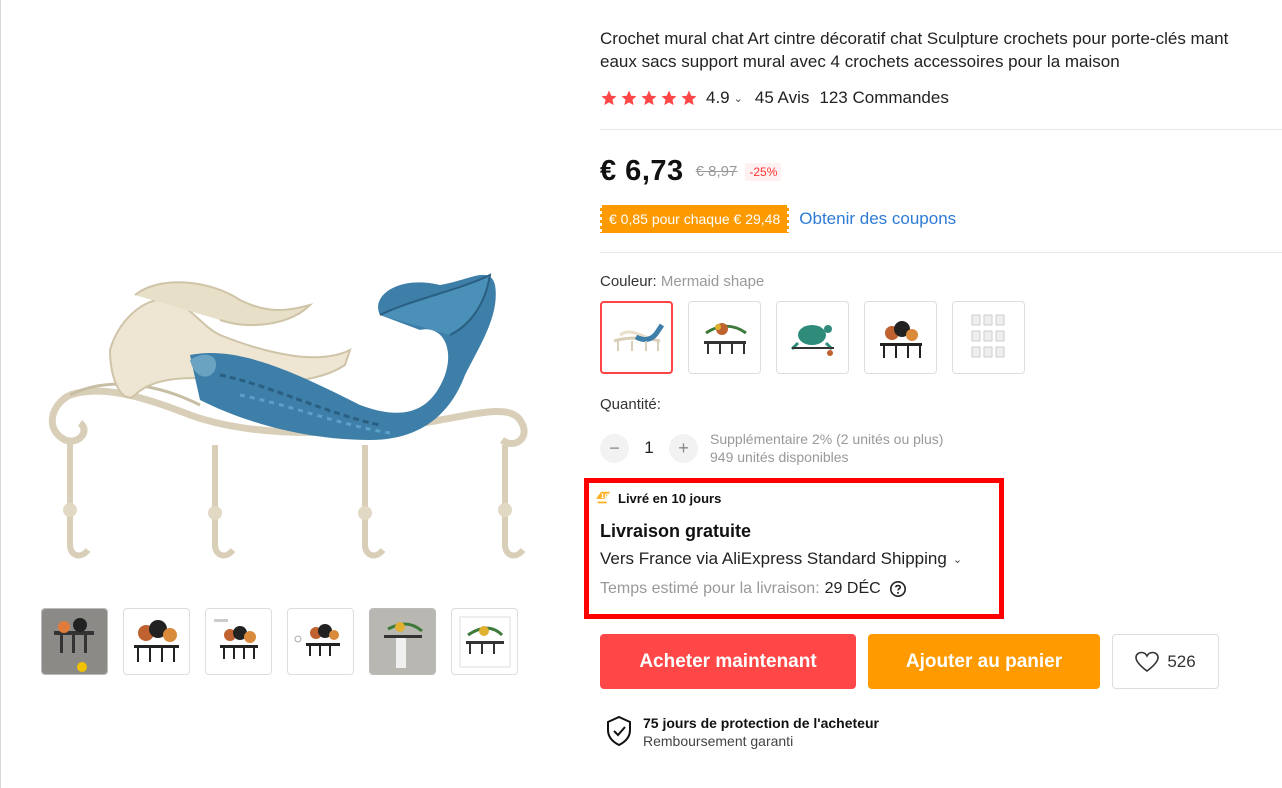 Image resolution: width=1282 pixels, height=788 pixels. What do you see at coordinates (642, 171) in the screenshot?
I see `current-price: € 6,73` at bounding box center [642, 171].